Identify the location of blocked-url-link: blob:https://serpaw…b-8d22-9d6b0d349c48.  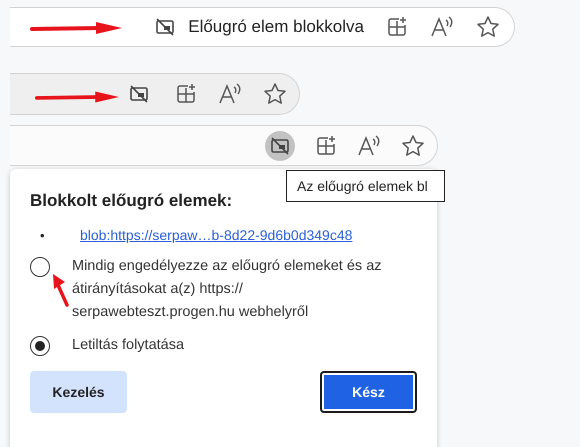
(216, 235).